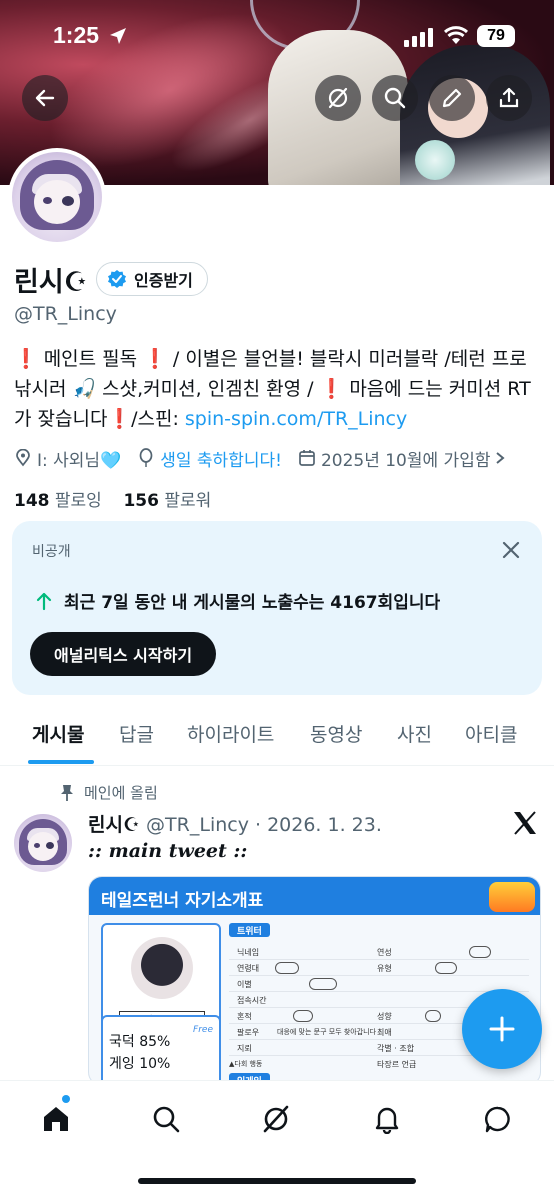 Image resolution: width=554 pixels, height=1199 pixels. What do you see at coordinates (221, 458) in the screenshot?
I see `profile-birthday: 생일 축하합니다!` at bounding box center [221, 458].